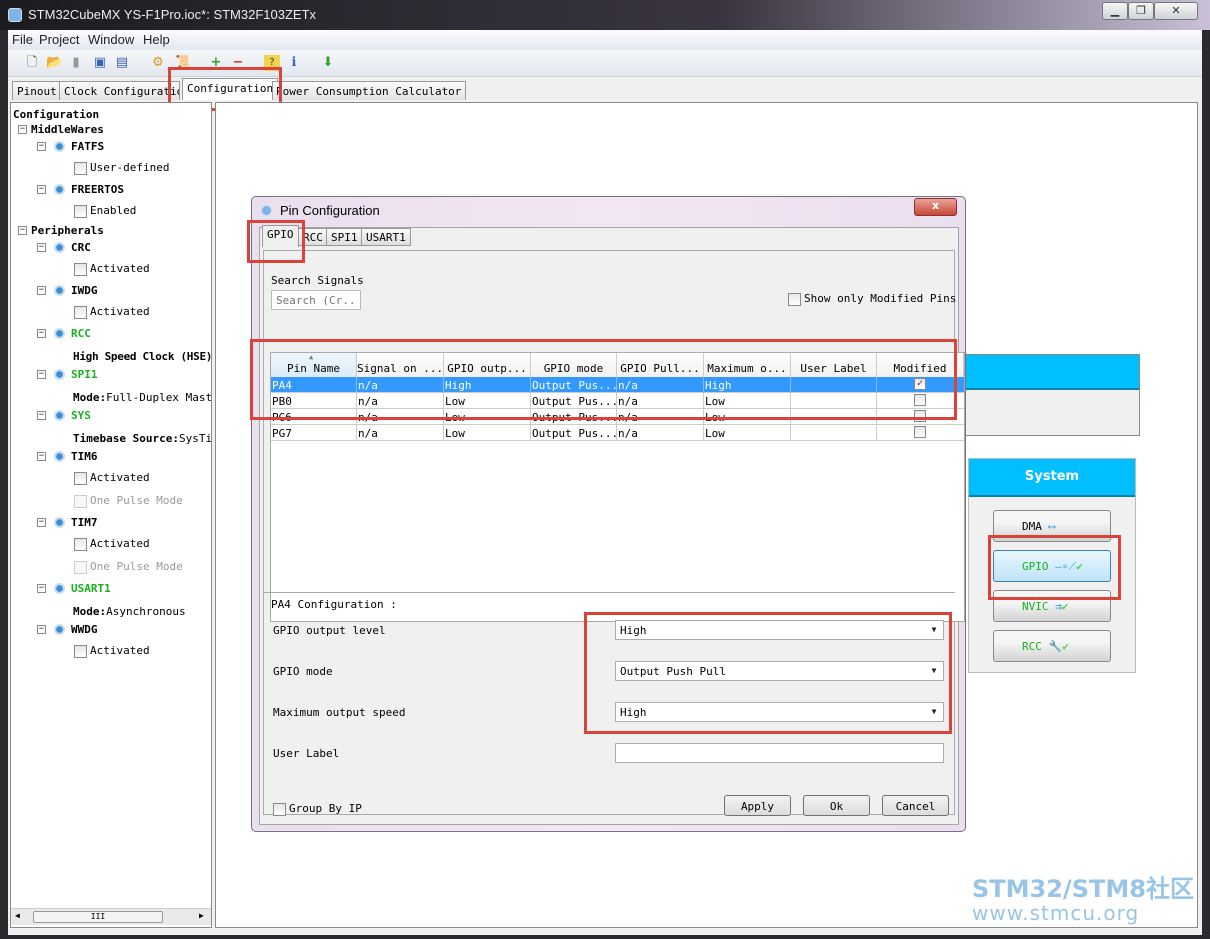 This screenshot has width=1210, height=939. I want to click on cancel-button: Cancel, so click(915, 805).